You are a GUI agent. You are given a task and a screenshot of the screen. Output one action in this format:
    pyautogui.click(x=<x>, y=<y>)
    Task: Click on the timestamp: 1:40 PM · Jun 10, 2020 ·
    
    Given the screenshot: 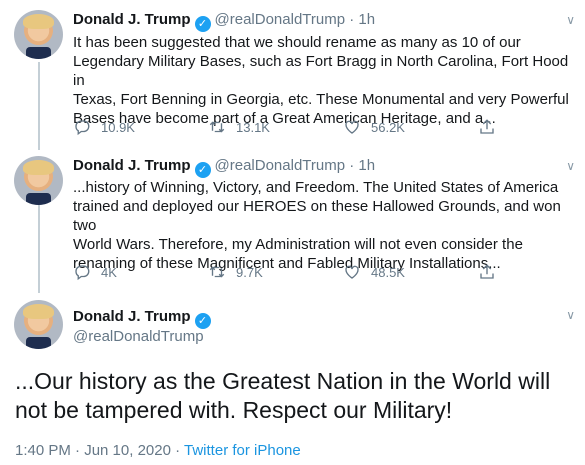 What is the action you would take?
    pyautogui.click(x=97, y=450)
    